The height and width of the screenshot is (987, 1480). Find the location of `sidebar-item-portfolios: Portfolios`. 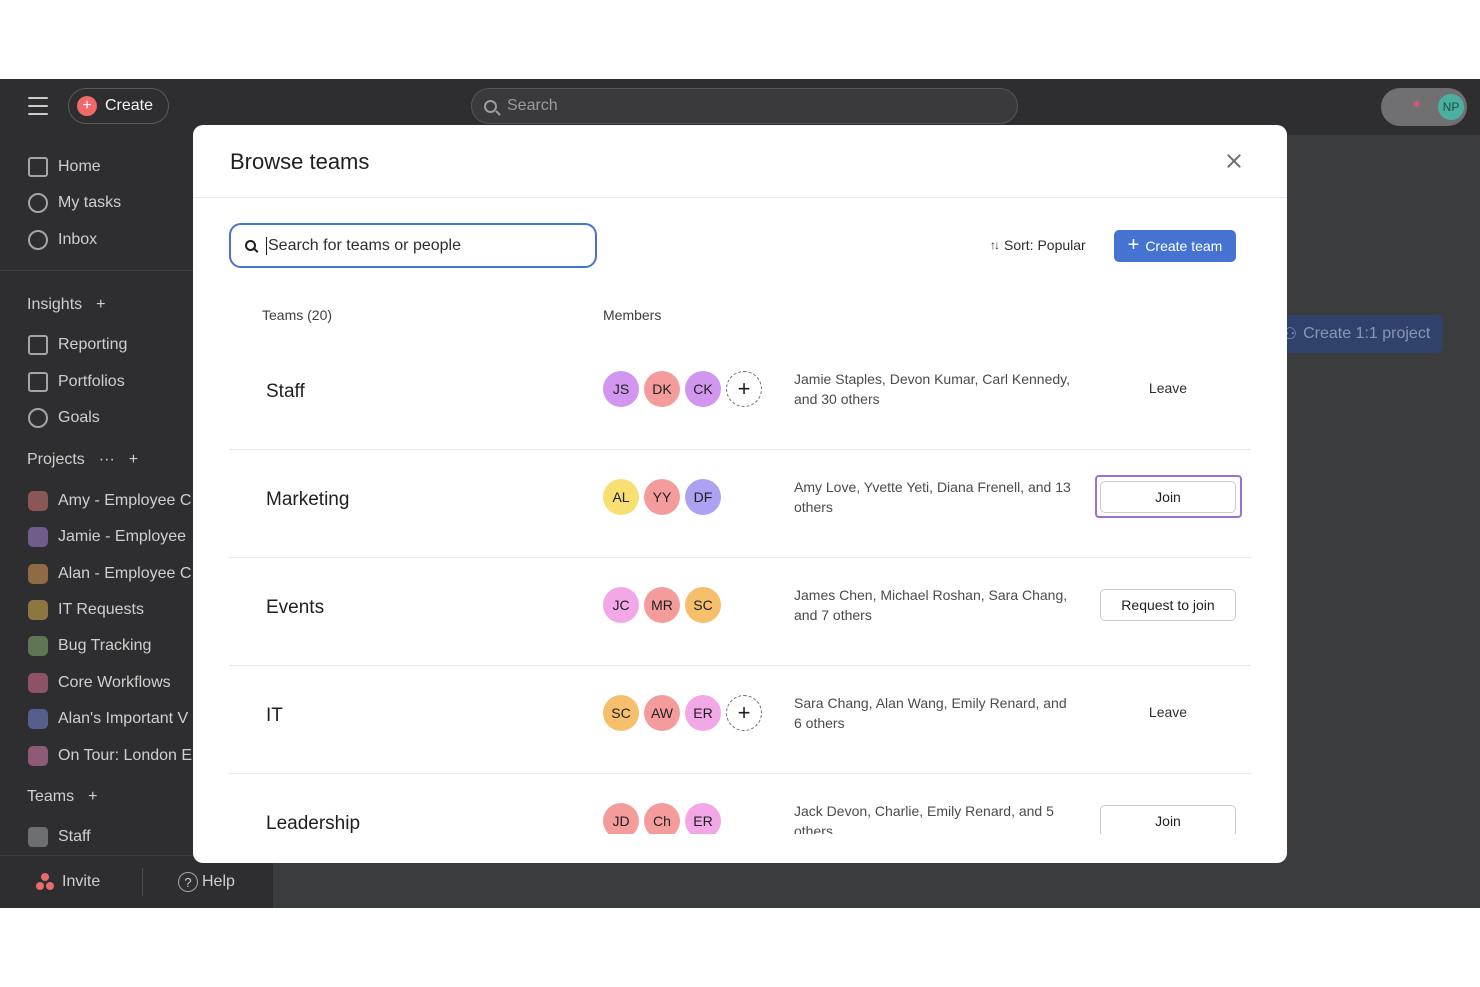

sidebar-item-portfolios: Portfolios is located at coordinates (76, 382).